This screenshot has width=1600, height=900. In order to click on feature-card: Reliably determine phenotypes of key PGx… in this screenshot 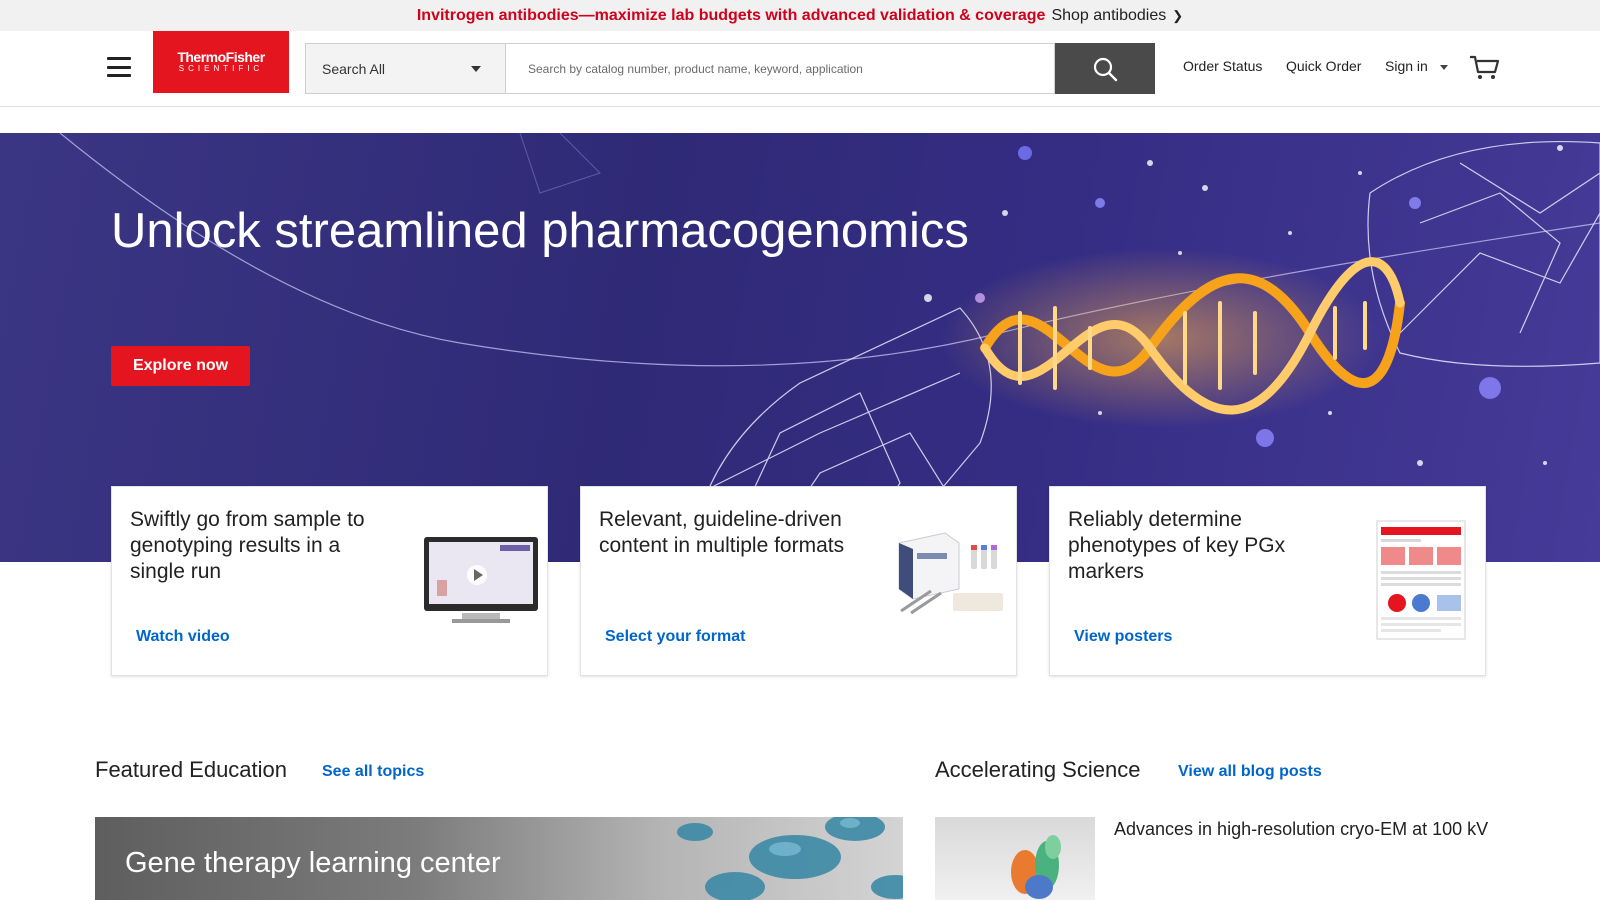, I will do `click(1267, 581)`.